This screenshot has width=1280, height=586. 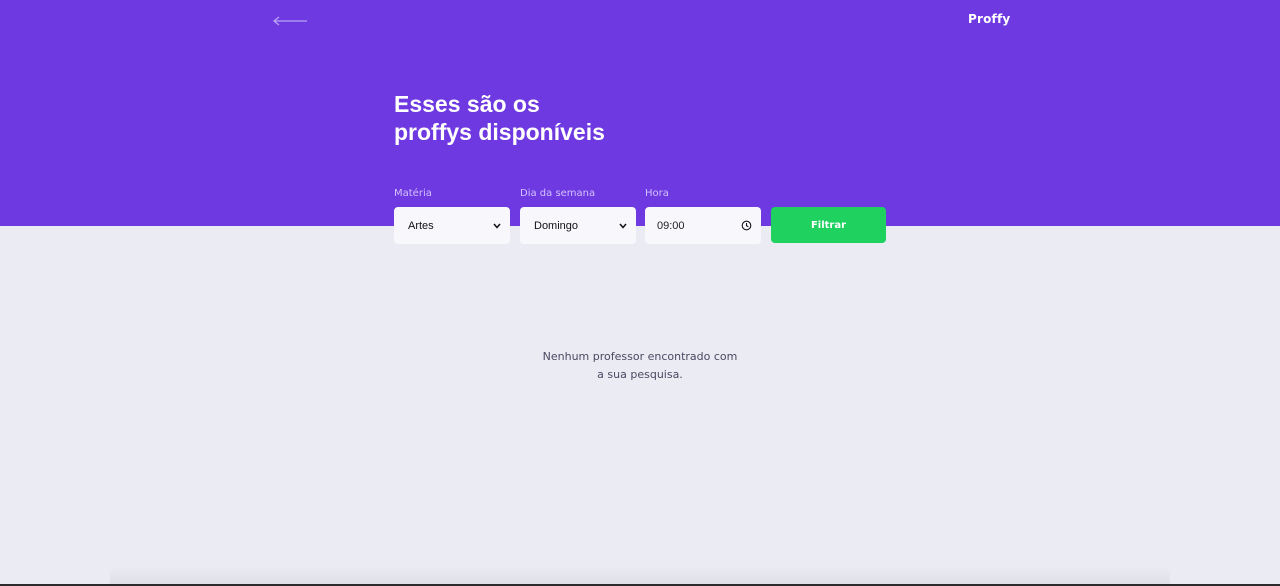 What do you see at coordinates (413, 193) in the screenshot?
I see `subject-label: Matéria` at bounding box center [413, 193].